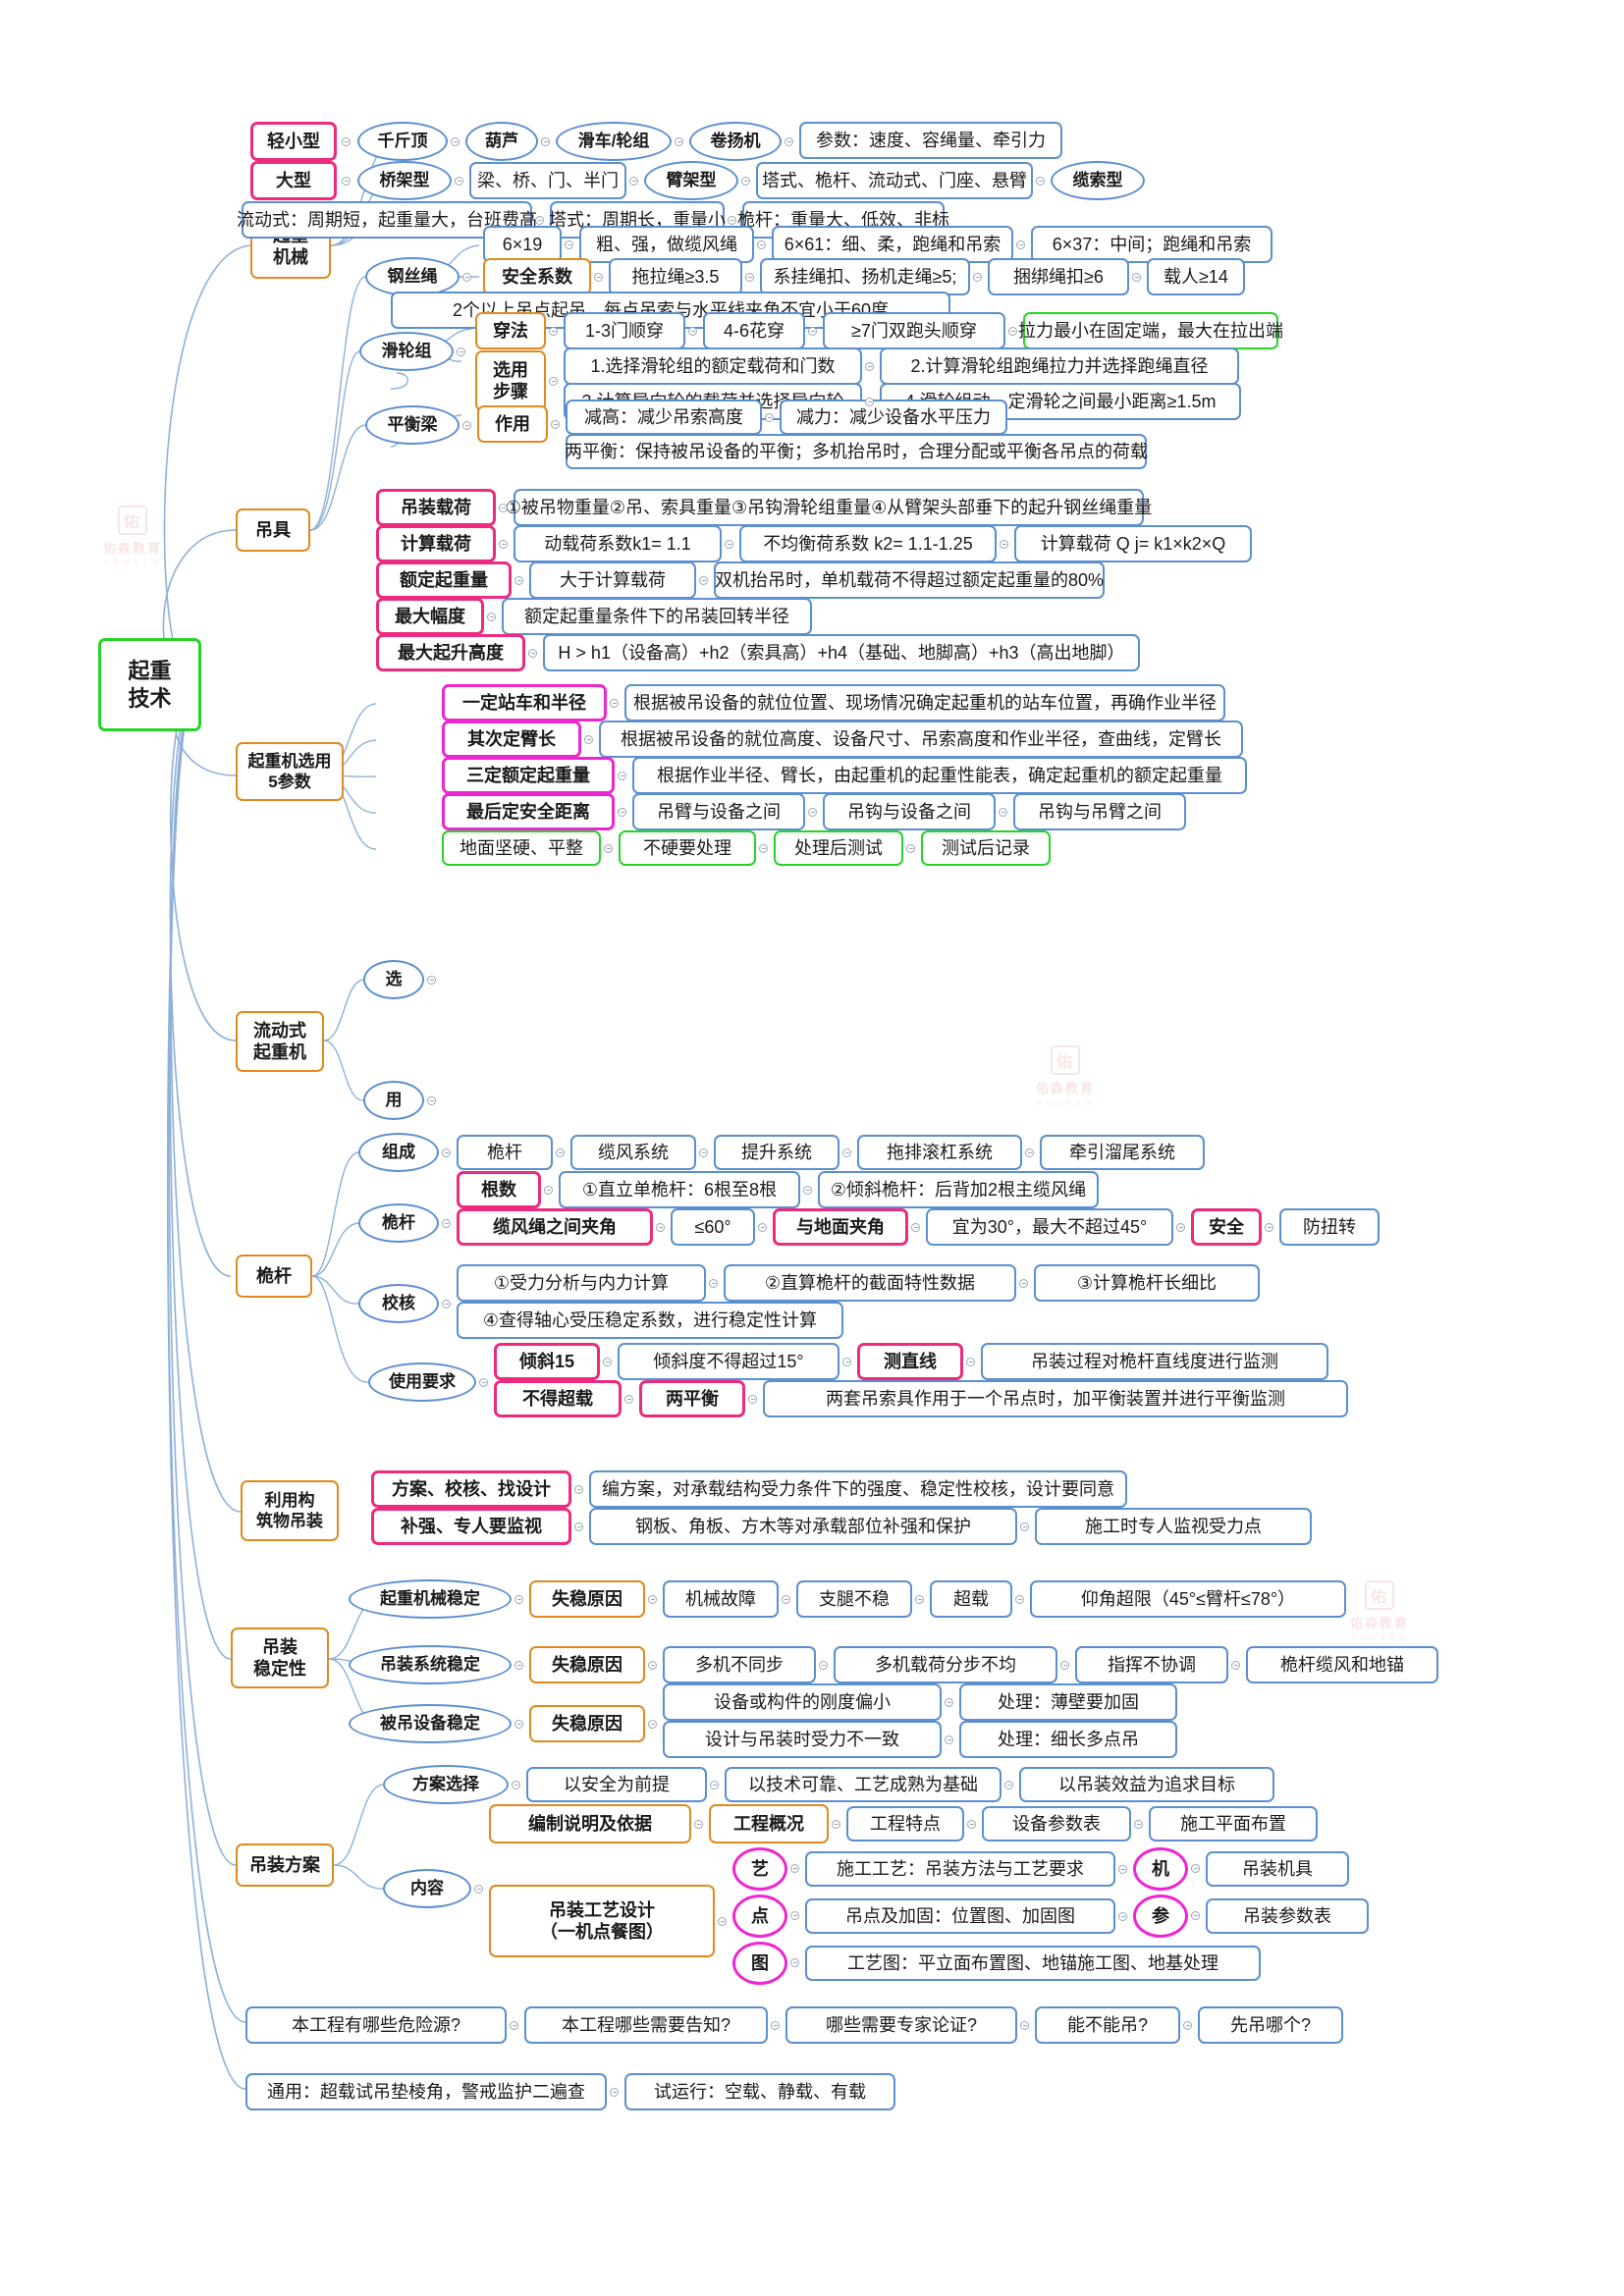 The image size is (1624, 2296). What do you see at coordinates (547, 181) in the screenshot?
I see `node-liangqiaomen: 梁、桥、门、半门` at bounding box center [547, 181].